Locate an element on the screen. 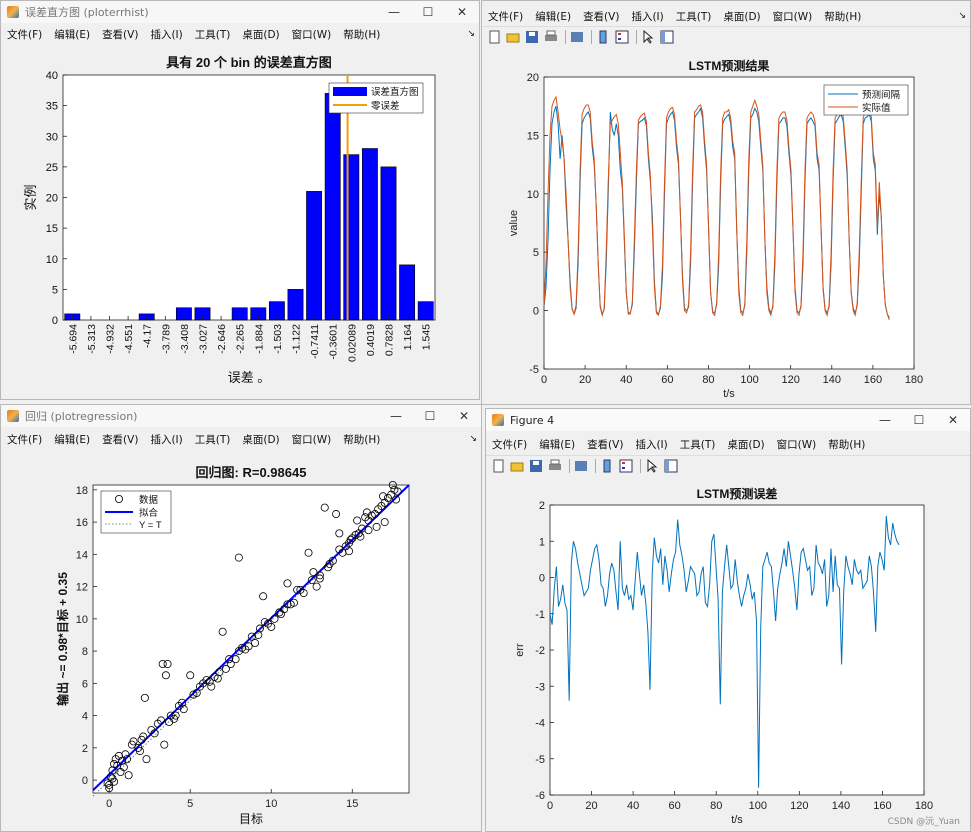 The height and width of the screenshot is (832, 971). legend-label: Y = T is located at coordinates (150, 525).